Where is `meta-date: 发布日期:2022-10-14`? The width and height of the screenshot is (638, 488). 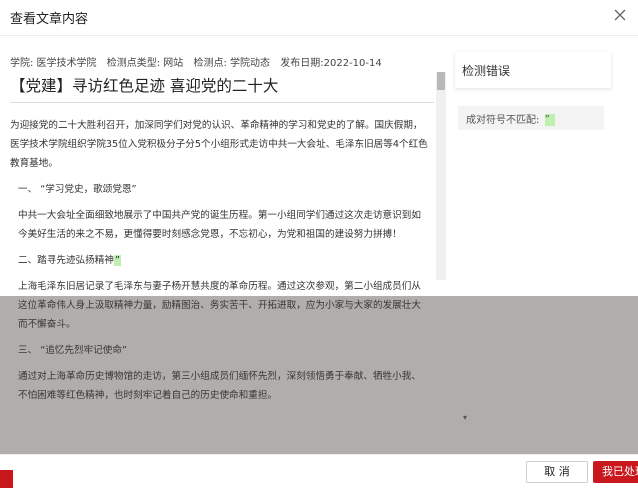 meta-date: 发布日期:2022-10-14 is located at coordinates (331, 63).